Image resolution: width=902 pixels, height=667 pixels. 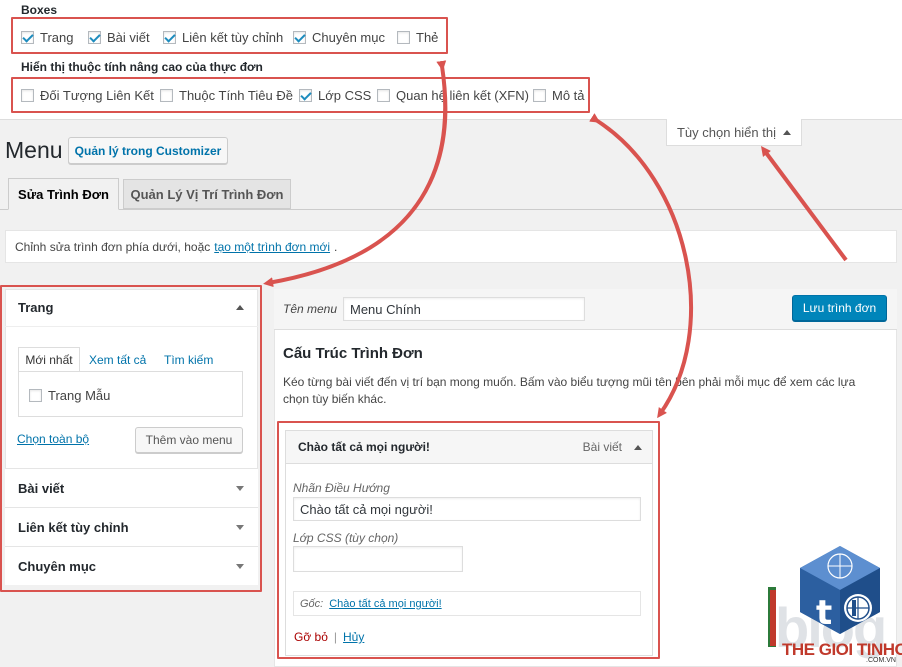 I want to click on save-menu-button: Lưu trình đơn, so click(x=839, y=308).